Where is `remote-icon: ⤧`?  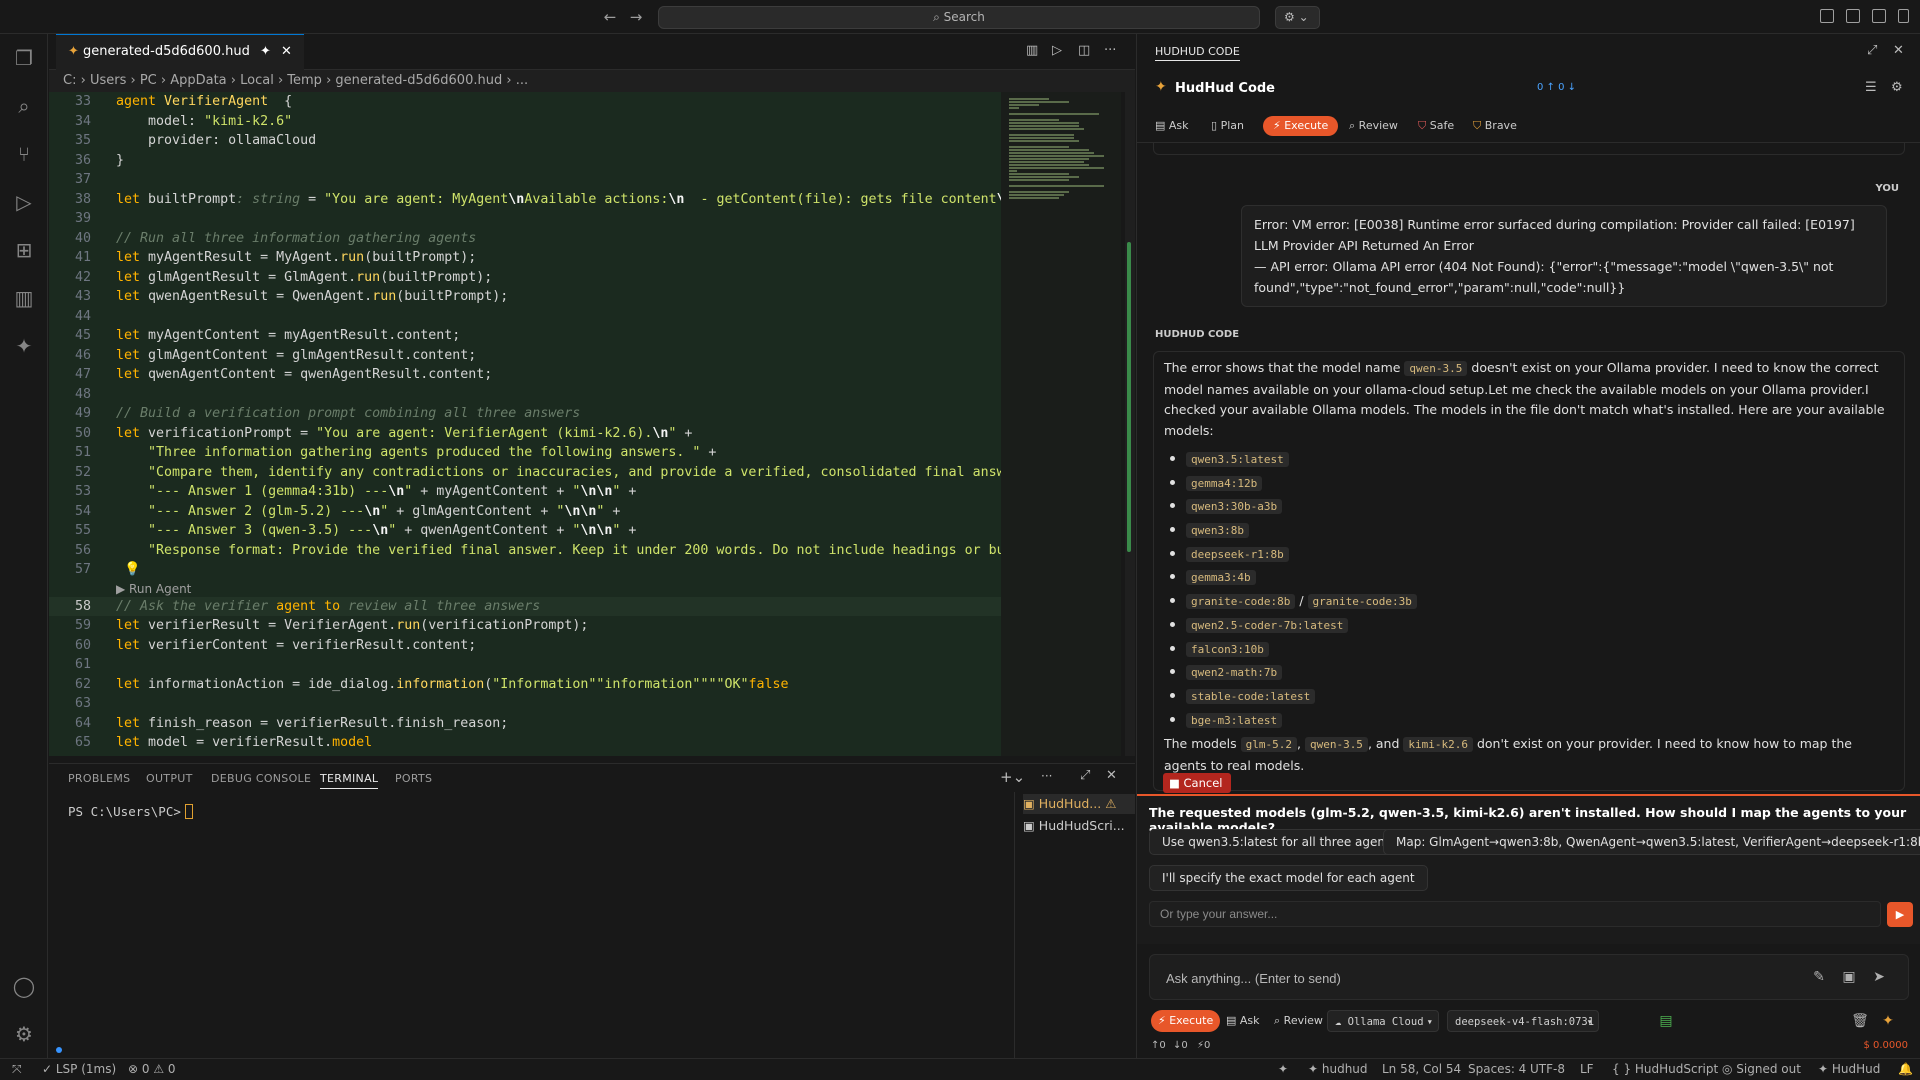
remote-icon: ⤧ is located at coordinates (17, 1069).